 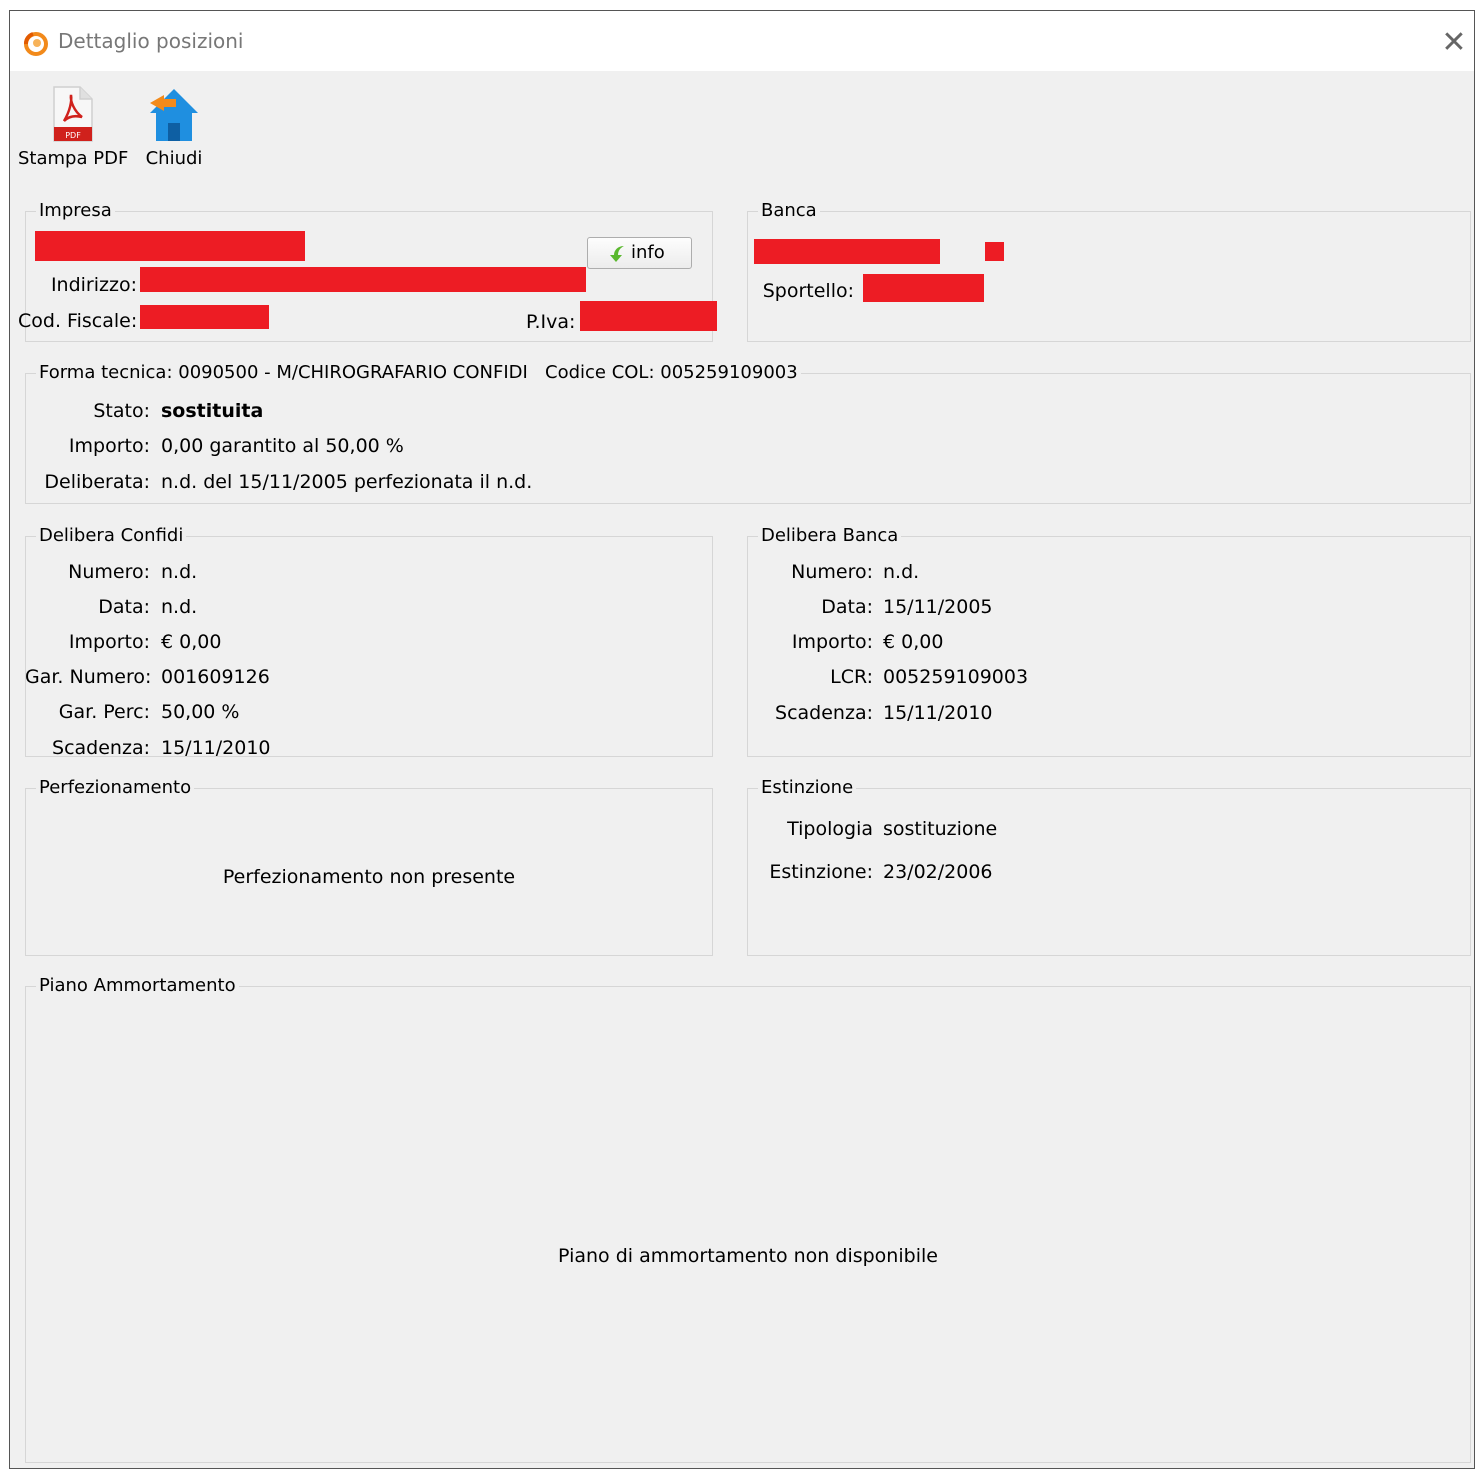 I want to click on dc-gar-numero-value: 001609126, so click(x=215, y=677).